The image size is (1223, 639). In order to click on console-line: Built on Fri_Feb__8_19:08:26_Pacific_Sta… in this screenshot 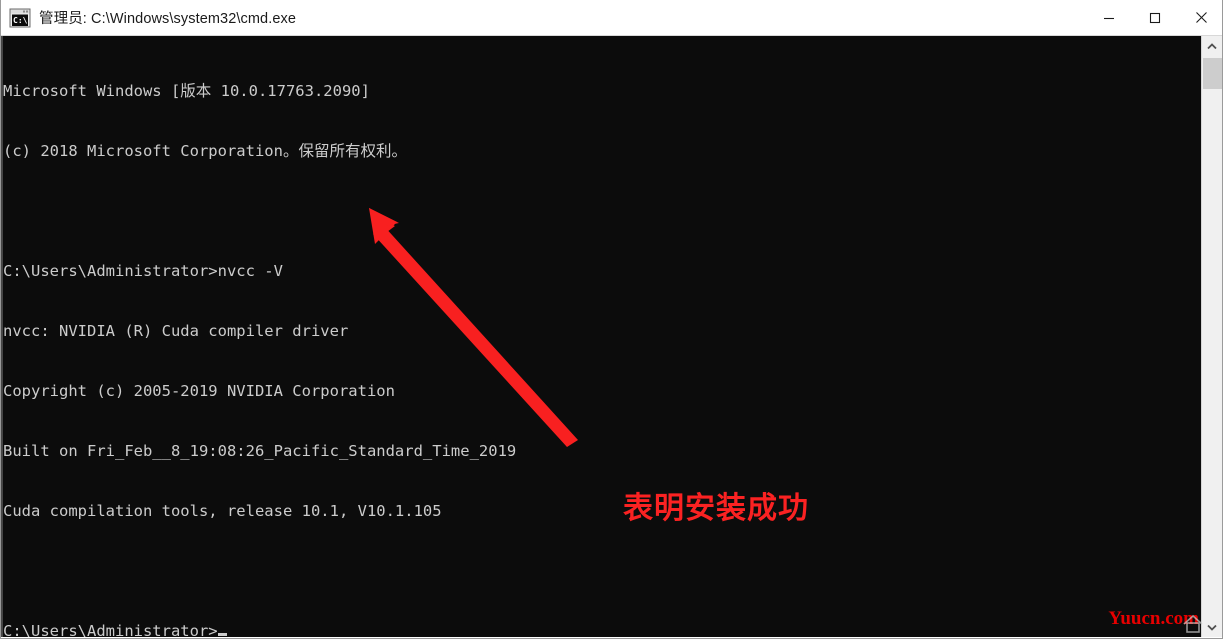, I will do `click(260, 451)`.